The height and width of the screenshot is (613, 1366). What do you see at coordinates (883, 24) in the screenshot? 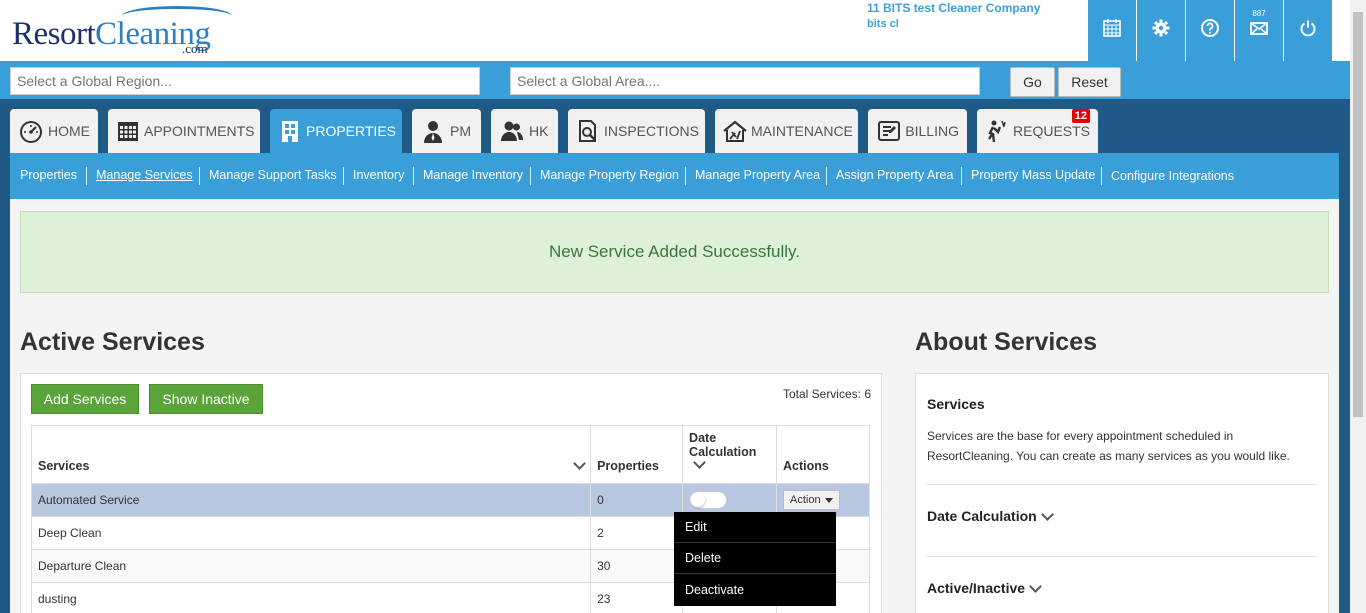
I see `user-name: bits cl` at bounding box center [883, 24].